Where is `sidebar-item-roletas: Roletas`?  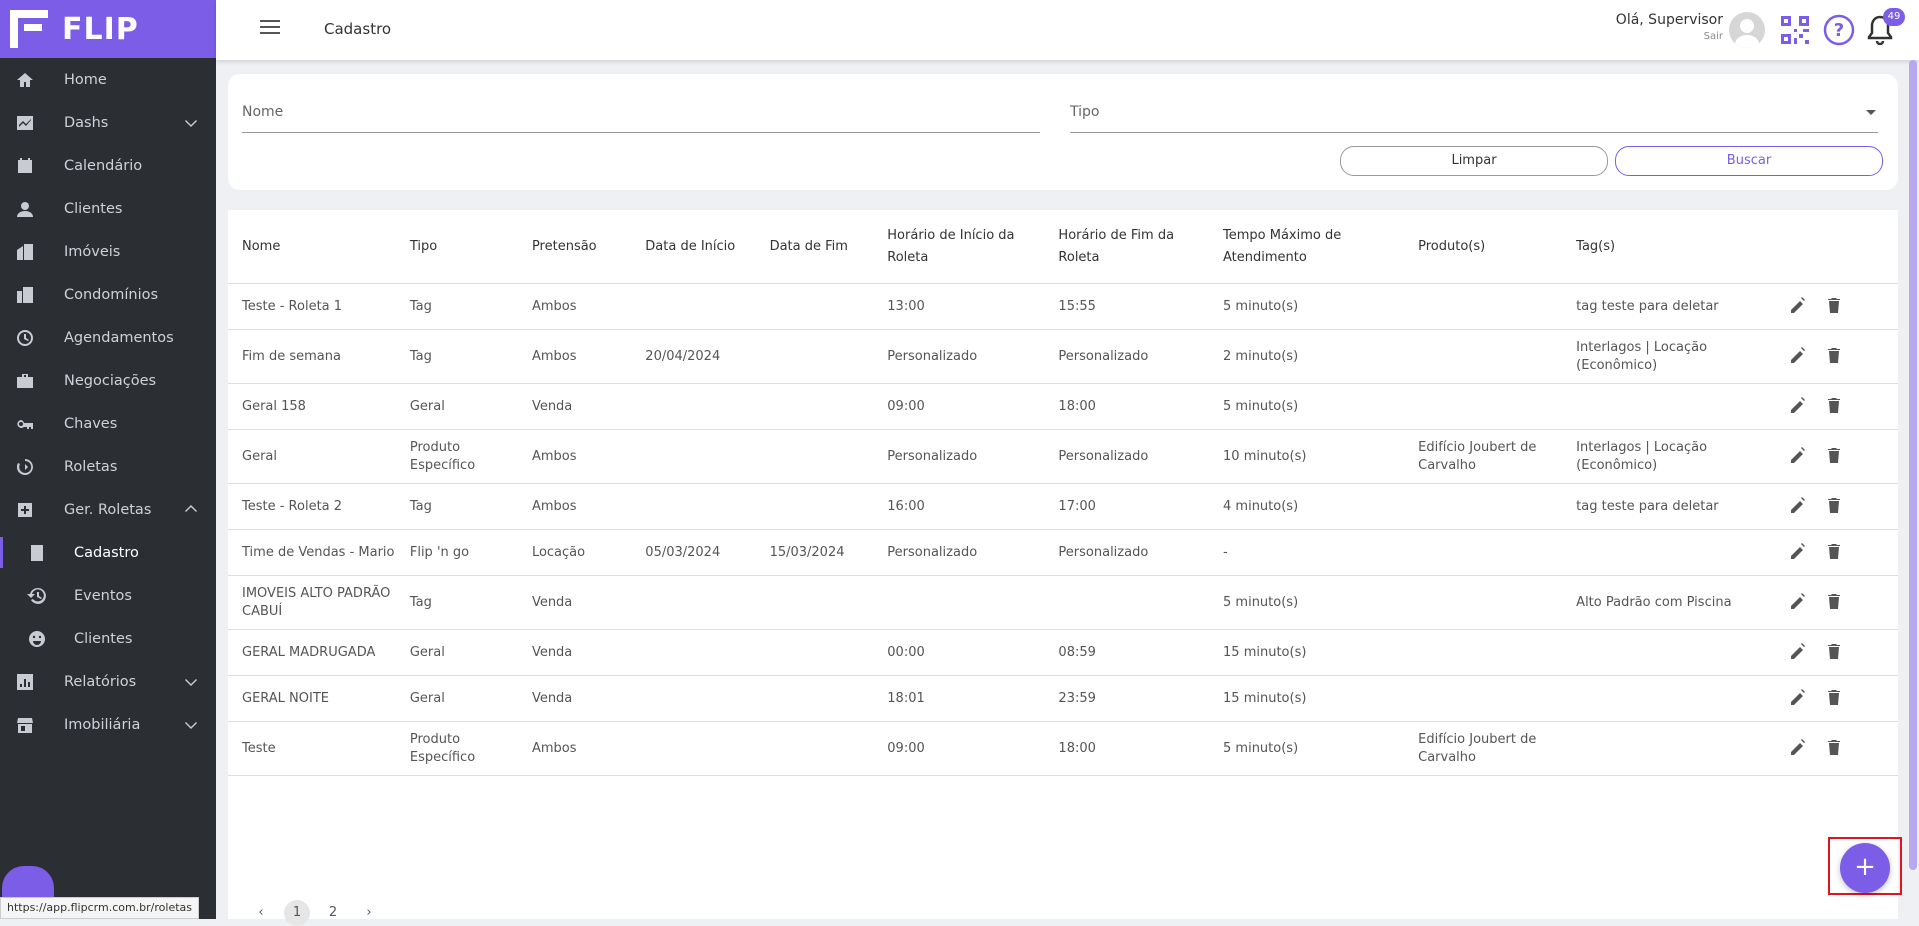
sidebar-item-roletas: Roletas is located at coordinates (108, 466).